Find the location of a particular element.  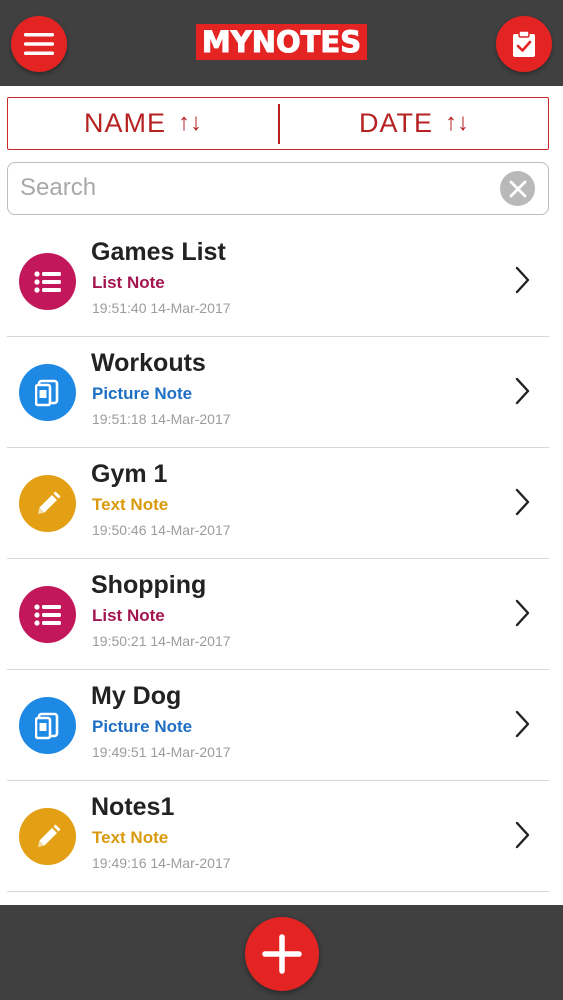

note-timestamp: 19:51:18 14-Mar-2017 is located at coordinates (161, 419).